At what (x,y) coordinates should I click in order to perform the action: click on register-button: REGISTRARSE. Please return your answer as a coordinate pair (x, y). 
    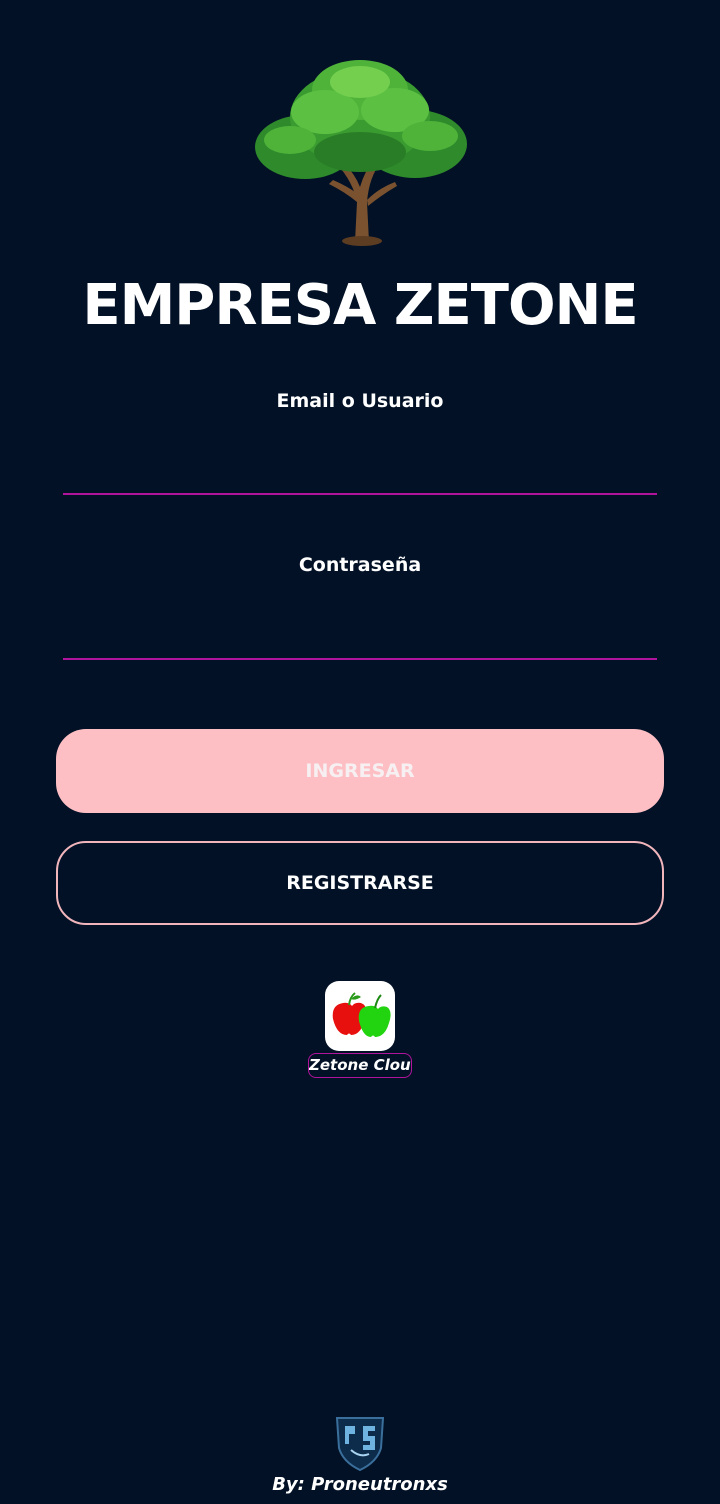
    Looking at the image, I should click on (360, 883).